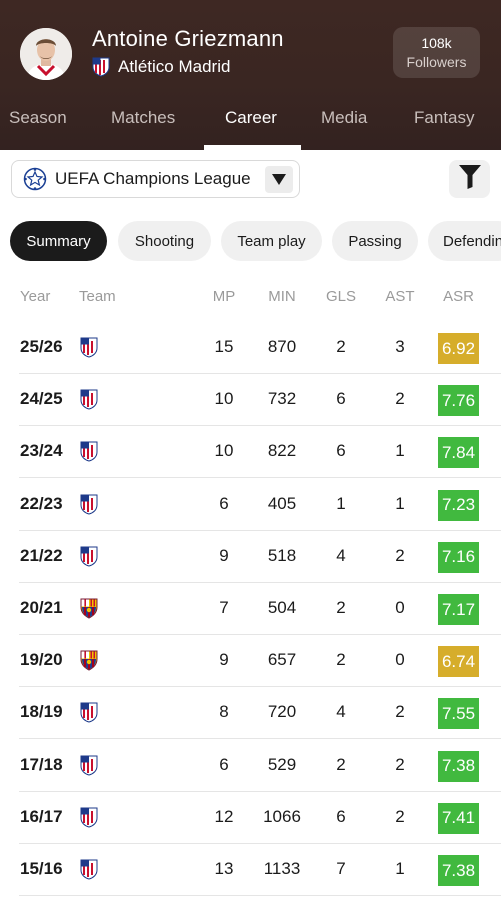 This screenshot has width=501, height=900. Describe the element at coordinates (250, 400) in the screenshot. I see `table-row: 24/25 10 732 6 2 7.76` at that location.